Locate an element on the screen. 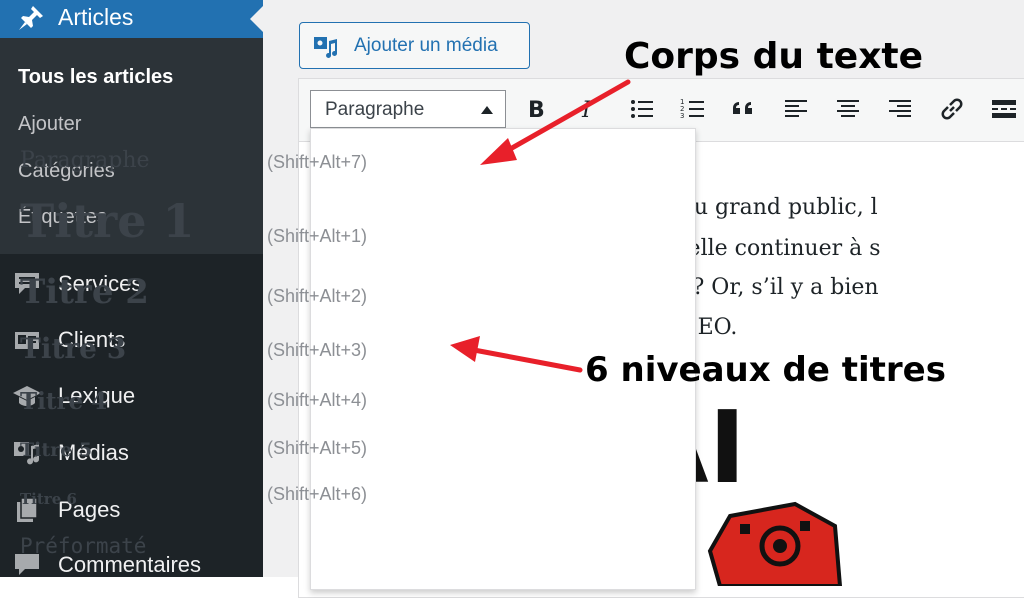 Image resolution: width=1024 pixels, height=598 pixels. link-button is located at coordinates (952, 109).